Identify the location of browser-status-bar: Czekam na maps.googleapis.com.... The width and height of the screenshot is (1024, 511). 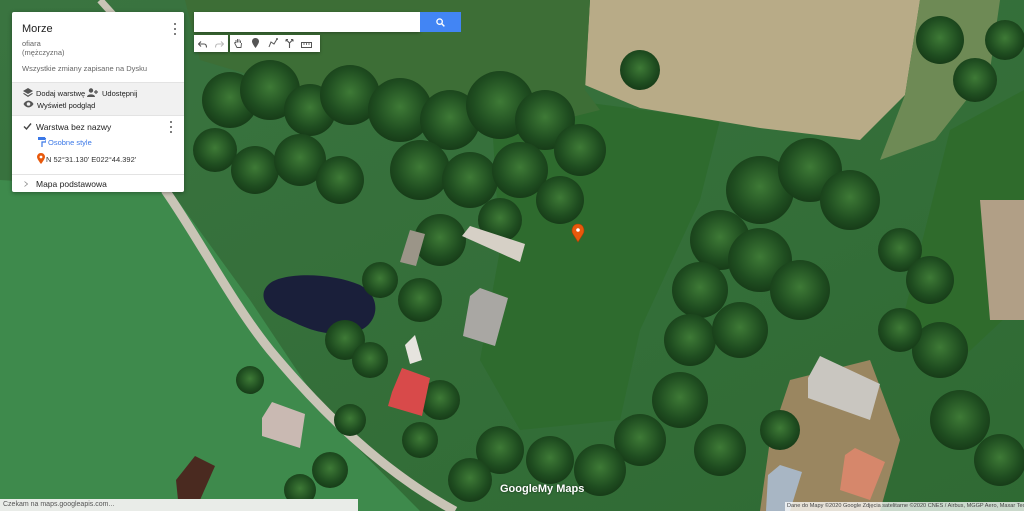
(179, 505).